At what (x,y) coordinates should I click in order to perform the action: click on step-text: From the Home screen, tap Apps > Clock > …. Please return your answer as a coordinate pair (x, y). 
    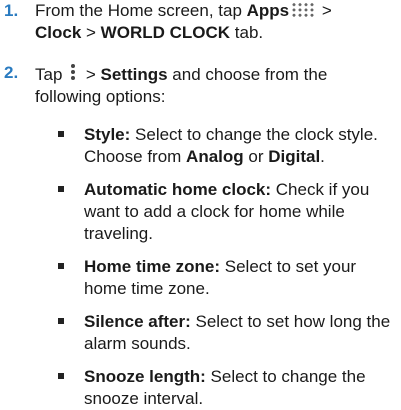
    Looking at the image, I should click on (183, 21).